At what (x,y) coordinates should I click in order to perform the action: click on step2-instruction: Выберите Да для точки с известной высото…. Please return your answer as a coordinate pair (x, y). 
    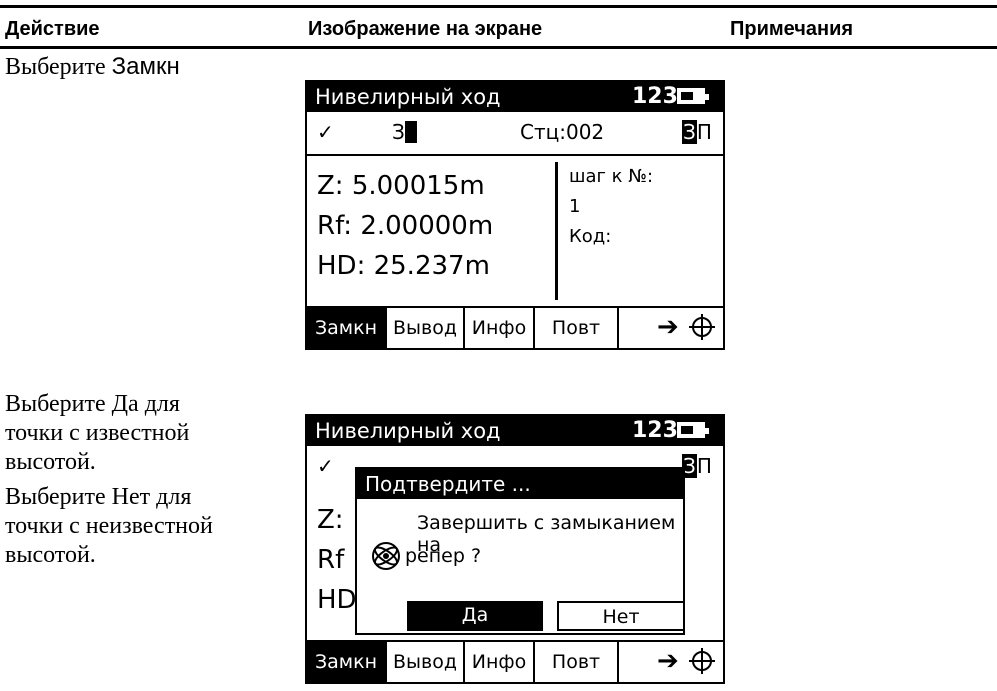
    Looking at the image, I should click on (109, 480).